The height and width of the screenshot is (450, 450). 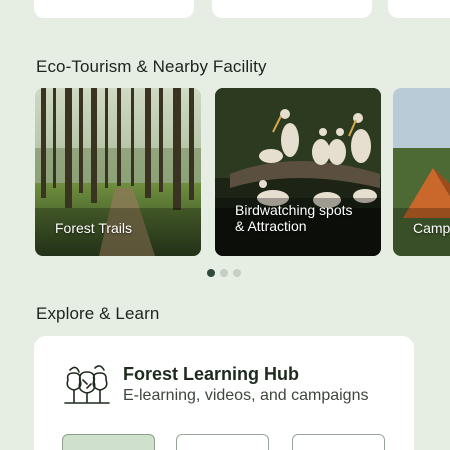 What do you see at coordinates (87, 384) in the screenshot?
I see `forest-trees-icon` at bounding box center [87, 384].